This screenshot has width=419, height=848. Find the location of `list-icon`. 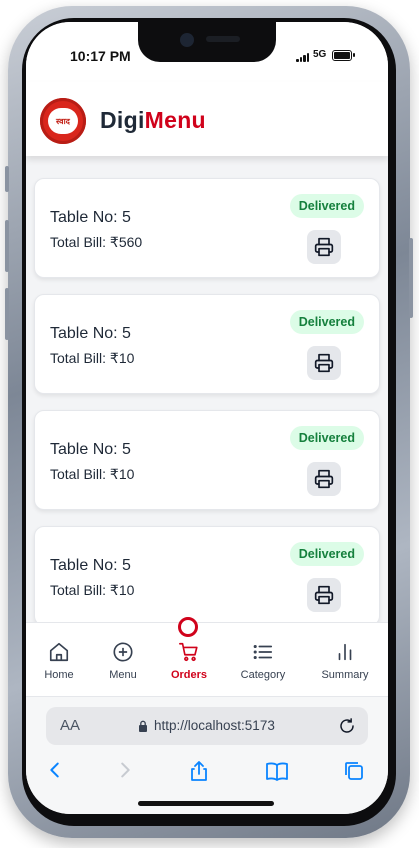

list-icon is located at coordinates (263, 652).